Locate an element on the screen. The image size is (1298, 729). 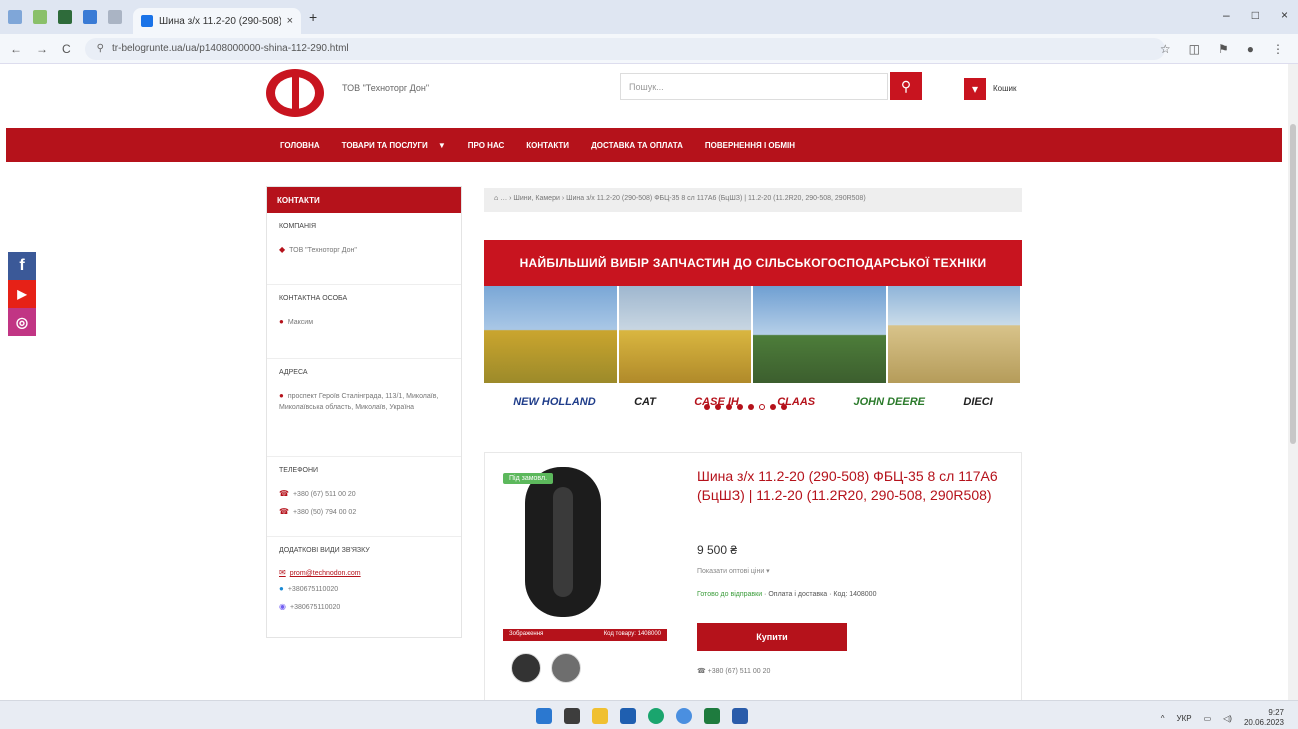
carousel-dot-active is located at coordinates (762, 407).